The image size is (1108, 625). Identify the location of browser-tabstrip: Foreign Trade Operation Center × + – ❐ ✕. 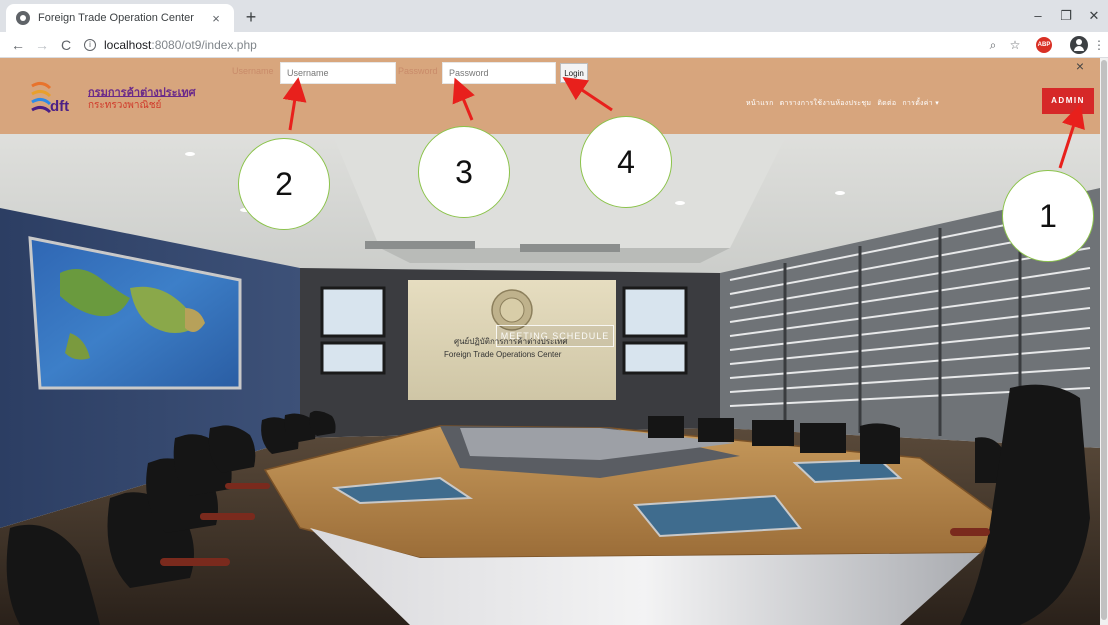
(554, 16).